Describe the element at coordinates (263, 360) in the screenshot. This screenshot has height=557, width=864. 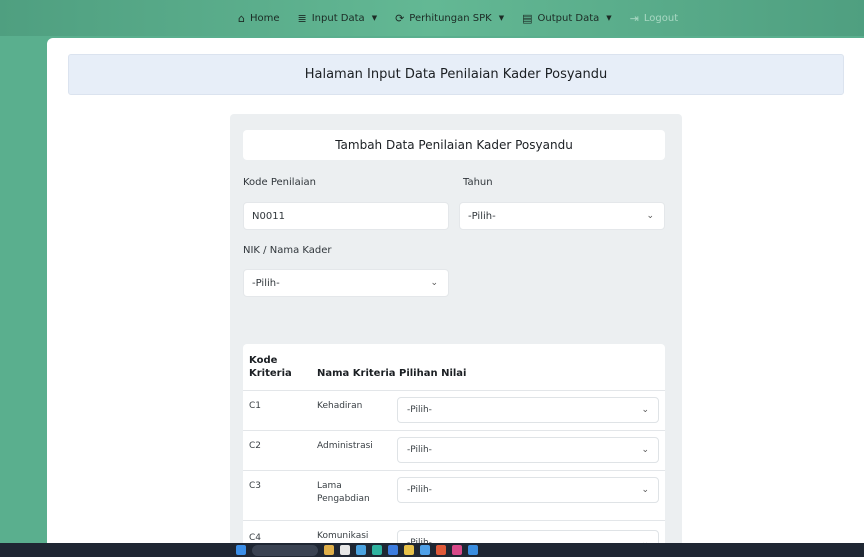
I see `header-kode-line1: Kode` at that location.